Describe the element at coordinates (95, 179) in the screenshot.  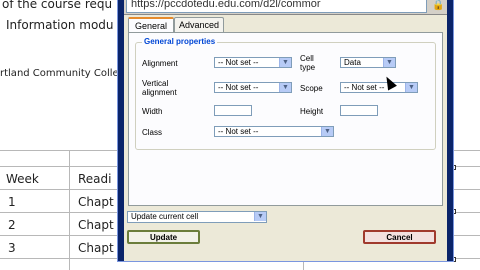
I see `table-header-reading: Readi` at that location.